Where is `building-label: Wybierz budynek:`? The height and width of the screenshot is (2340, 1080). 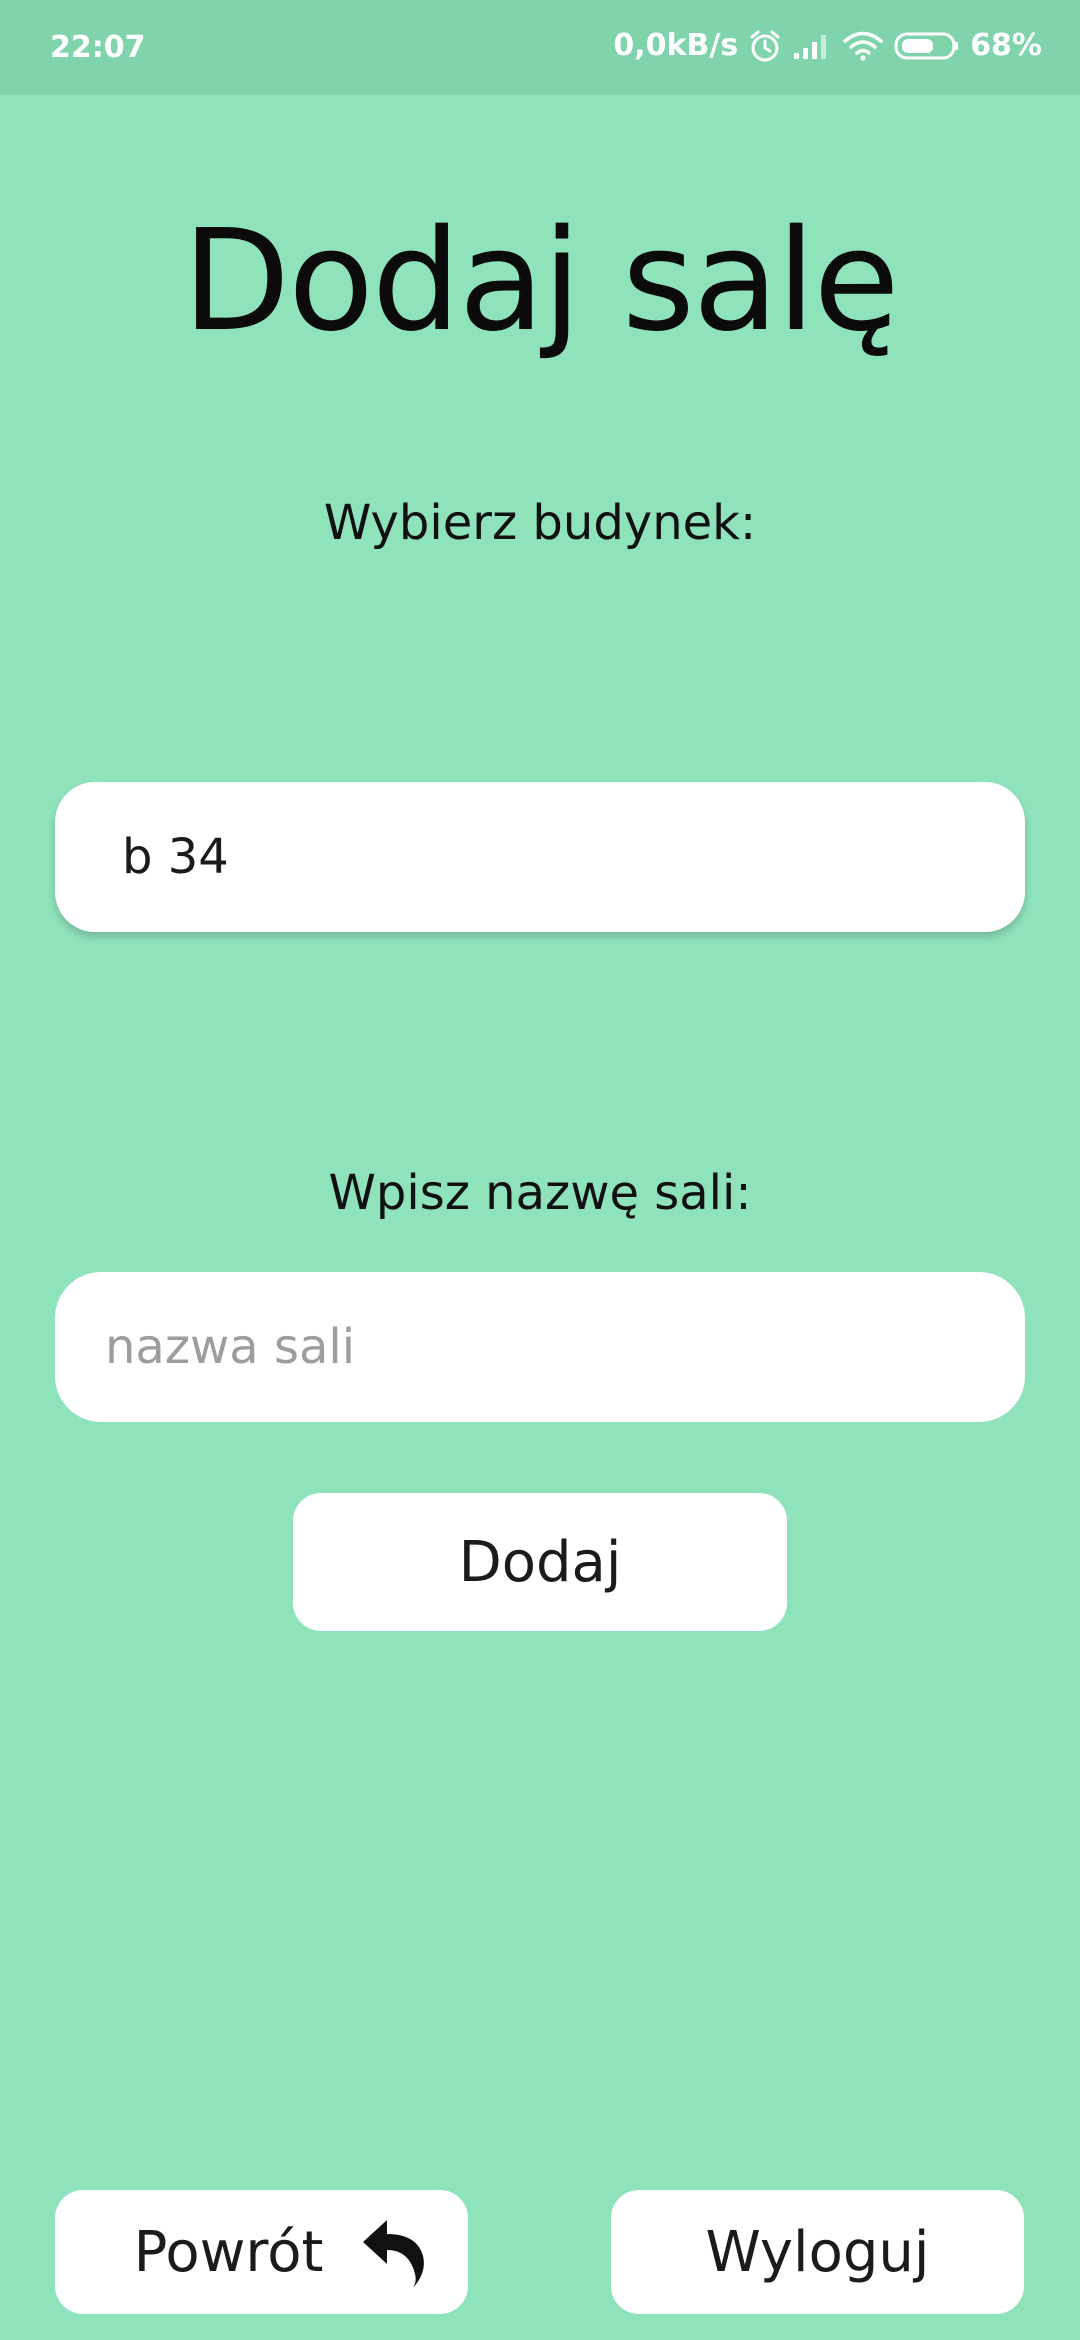 building-label: Wybierz budynek: is located at coordinates (540, 523).